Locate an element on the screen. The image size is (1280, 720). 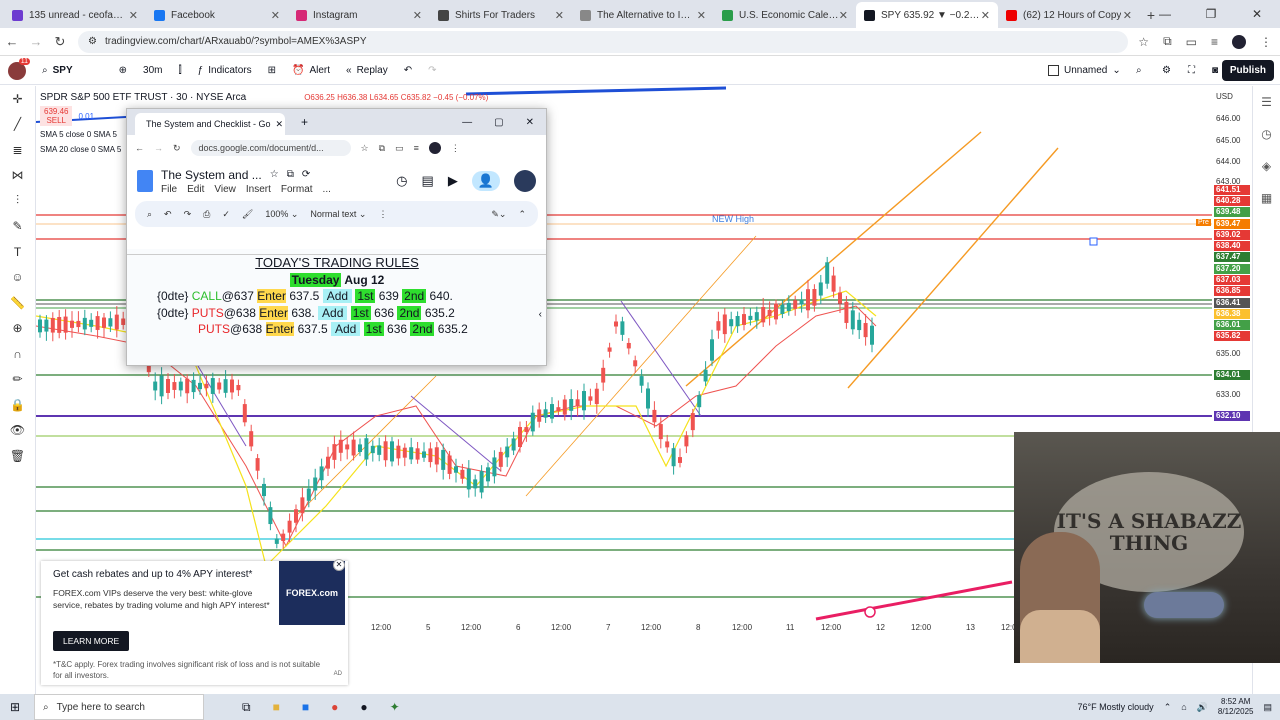
alert-button: ⏰ Alert is located at coordinates (311, 71).